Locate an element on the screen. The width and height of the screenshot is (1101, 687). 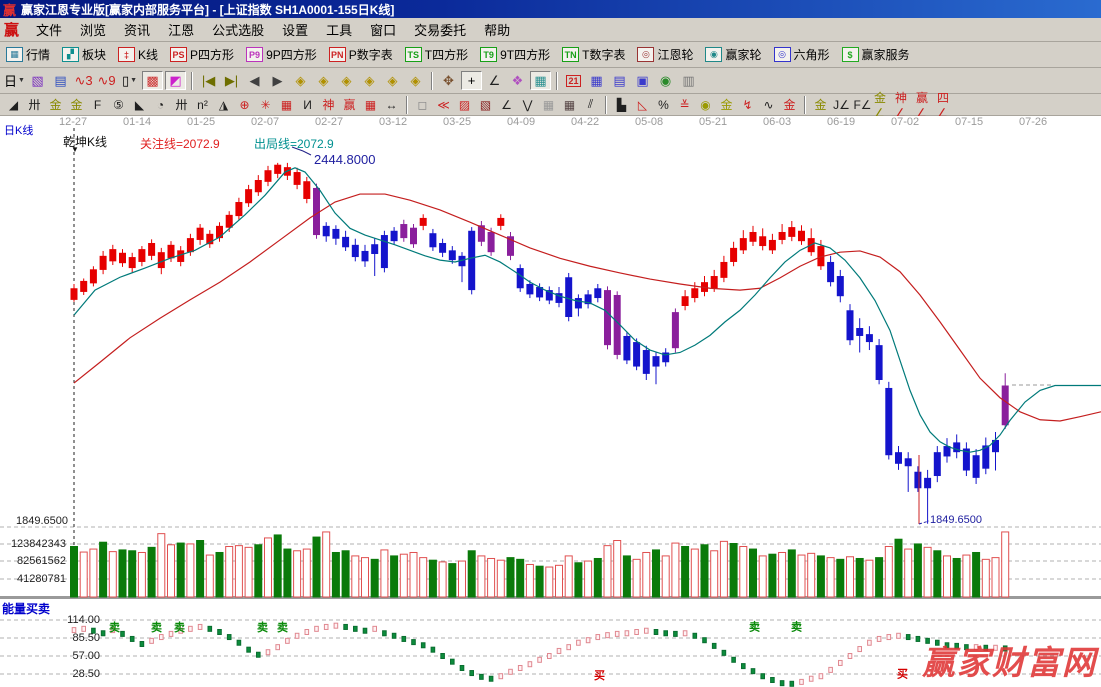
gann-wheel-button: ◎ 江恩轮 is located at coordinates (665, 54).